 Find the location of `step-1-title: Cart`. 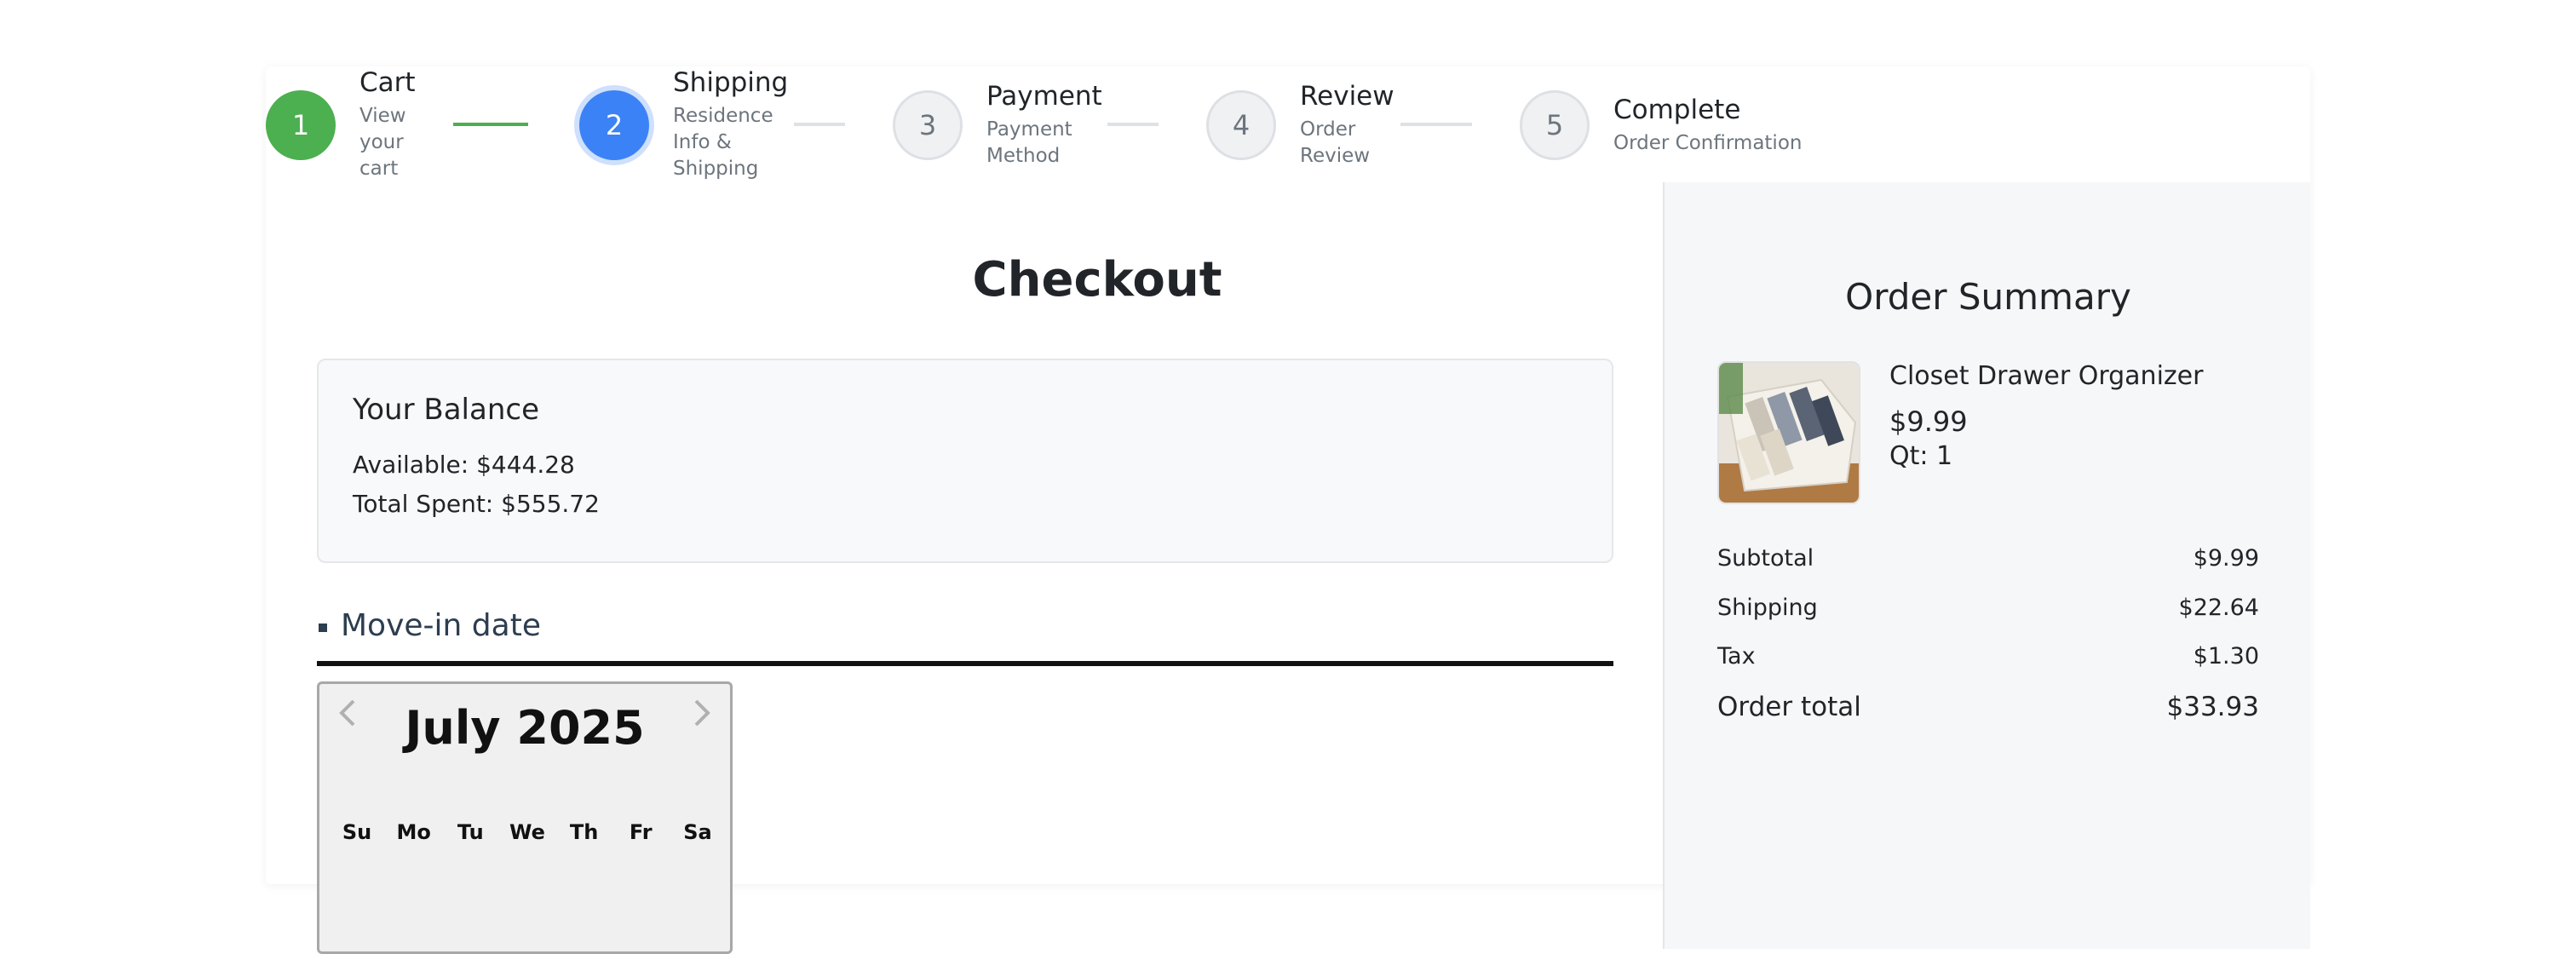

step-1-title: Cart is located at coordinates (388, 82).